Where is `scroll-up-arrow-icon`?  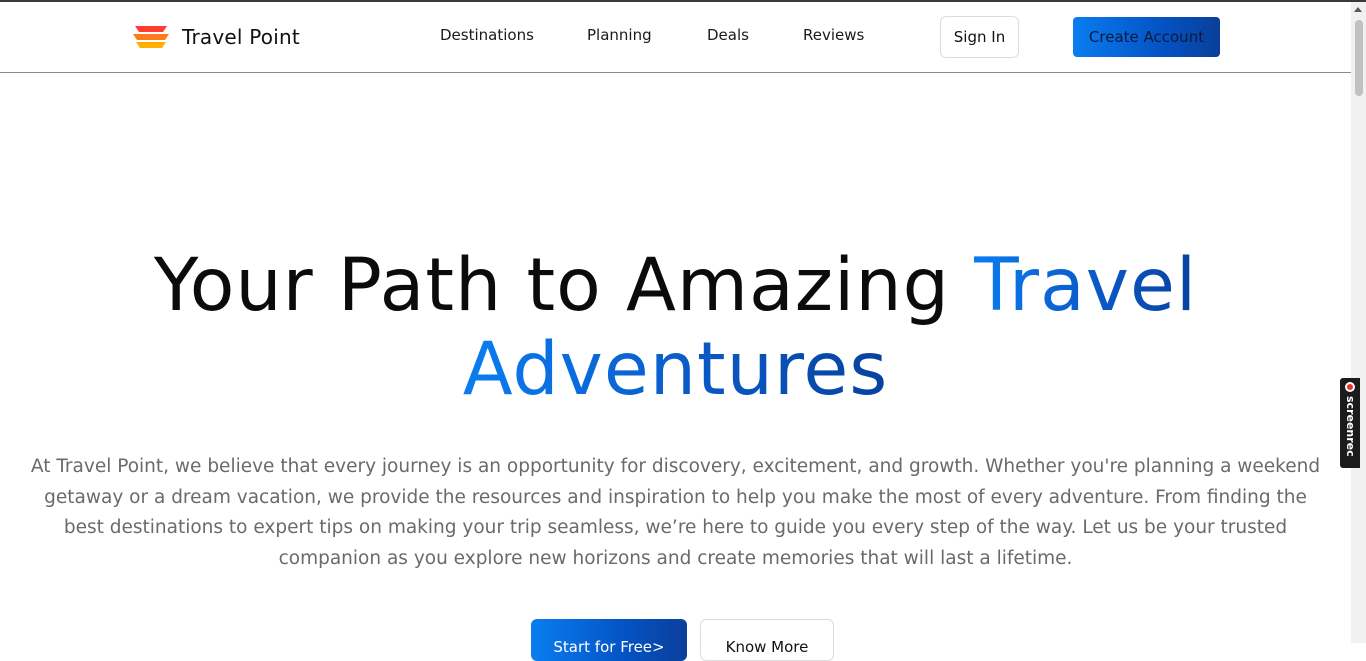
scroll-up-arrow-icon is located at coordinates (1358, 9).